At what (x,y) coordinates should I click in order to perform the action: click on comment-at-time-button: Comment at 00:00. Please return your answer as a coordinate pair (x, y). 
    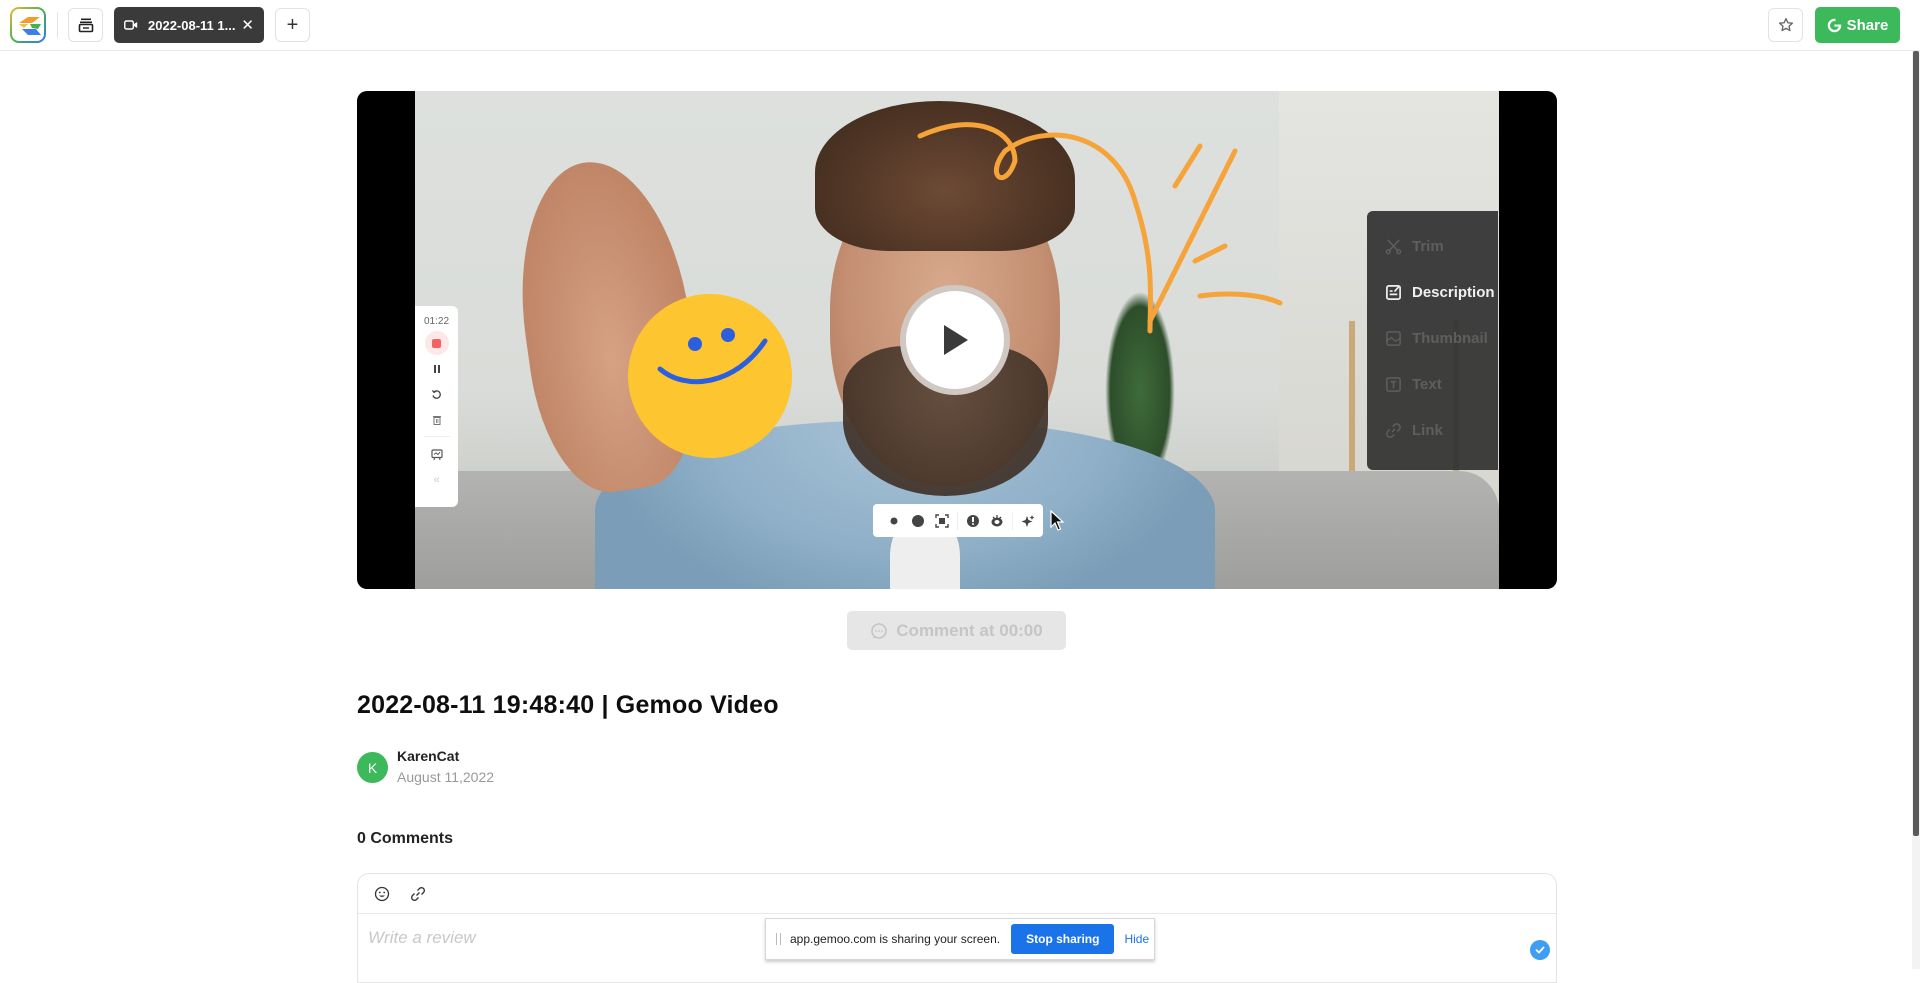
    Looking at the image, I should click on (956, 630).